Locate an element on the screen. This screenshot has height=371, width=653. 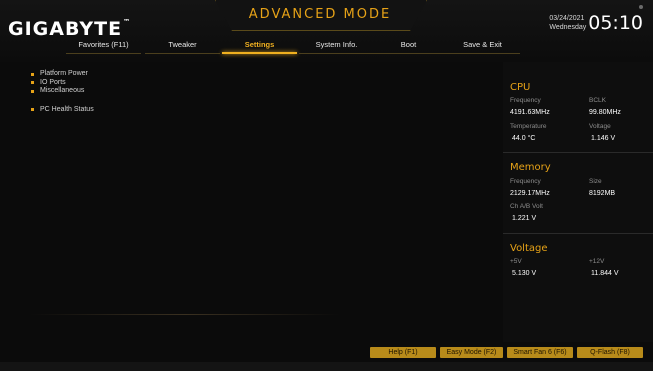
option-miscellaneous: Miscellaneous is located at coordinates (62, 91).